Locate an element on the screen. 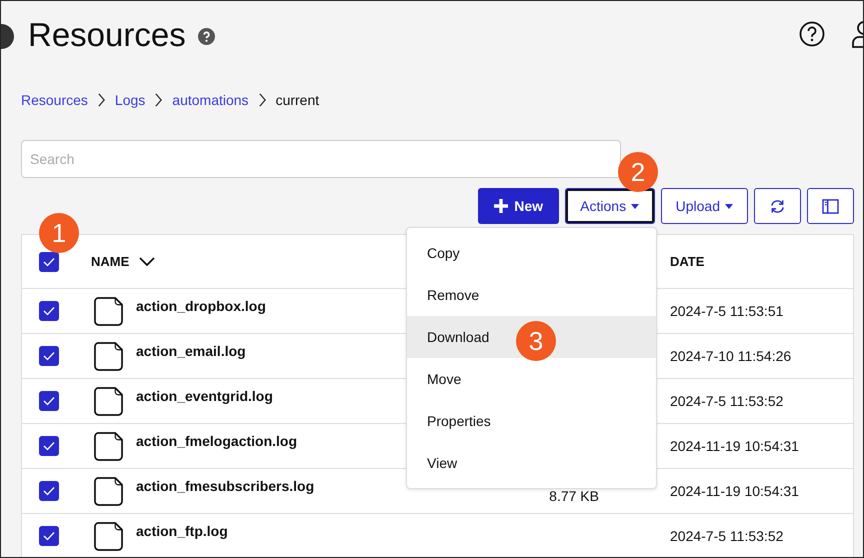 This screenshot has width=864, height=558. menu-item: Move is located at coordinates (531, 379).